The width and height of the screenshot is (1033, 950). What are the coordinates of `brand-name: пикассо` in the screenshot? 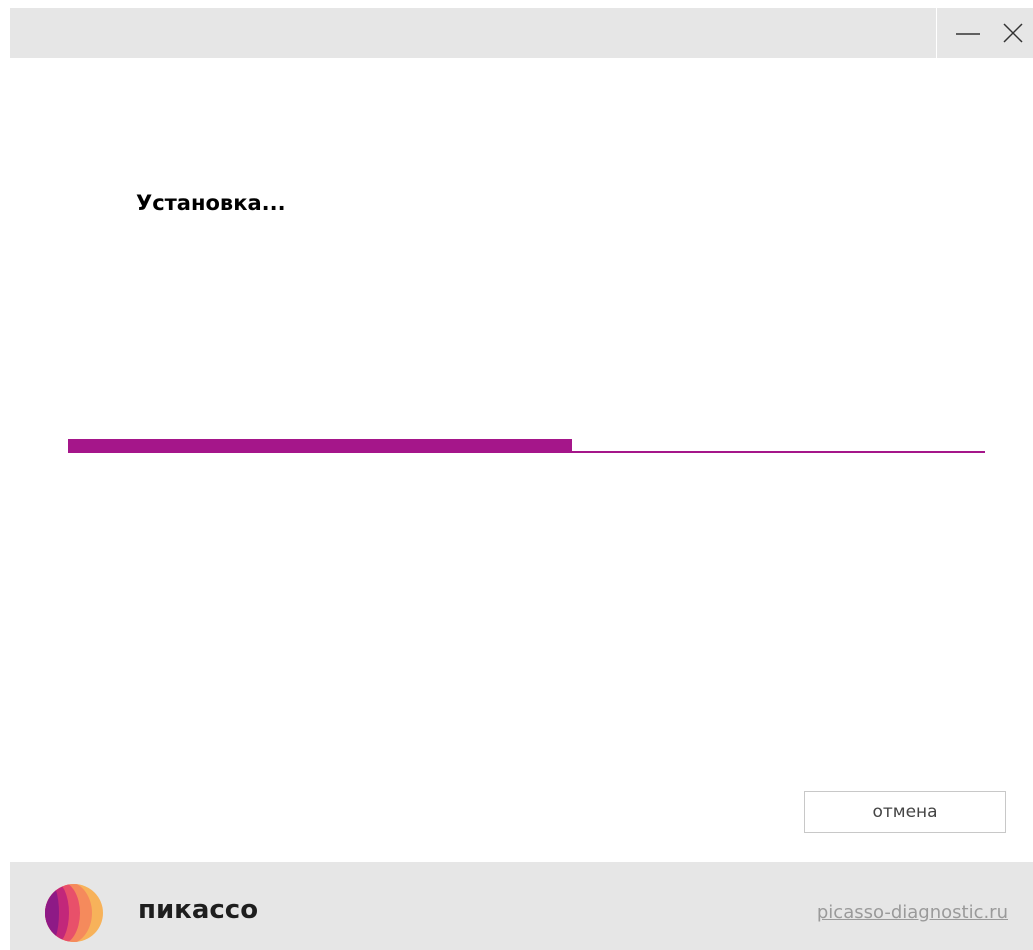 It's located at (198, 910).